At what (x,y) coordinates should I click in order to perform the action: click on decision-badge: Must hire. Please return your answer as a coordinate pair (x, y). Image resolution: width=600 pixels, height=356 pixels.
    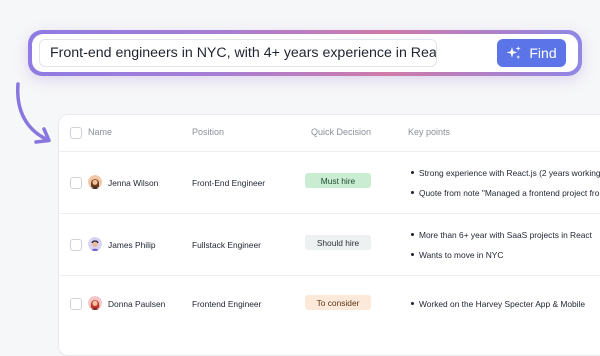
    Looking at the image, I should click on (338, 180).